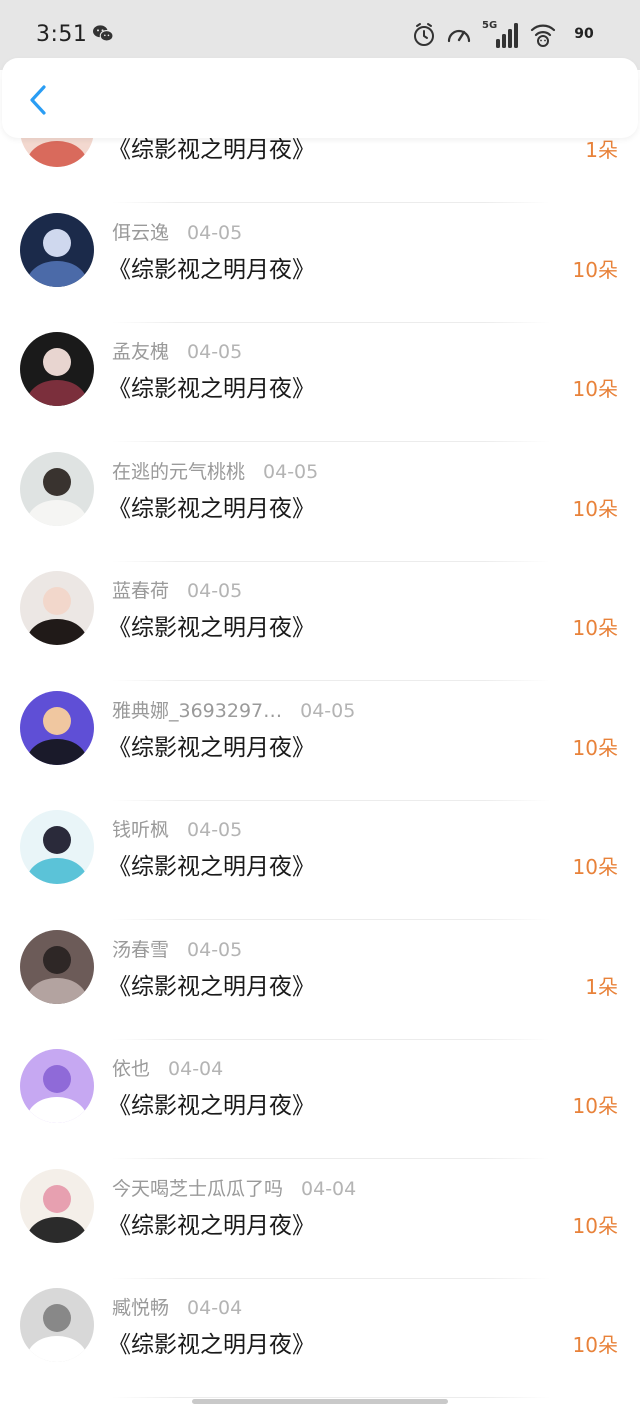 This screenshot has width=640, height=1408. I want to click on username-line: 雅典娜_3693297… 04-05, so click(233, 709).